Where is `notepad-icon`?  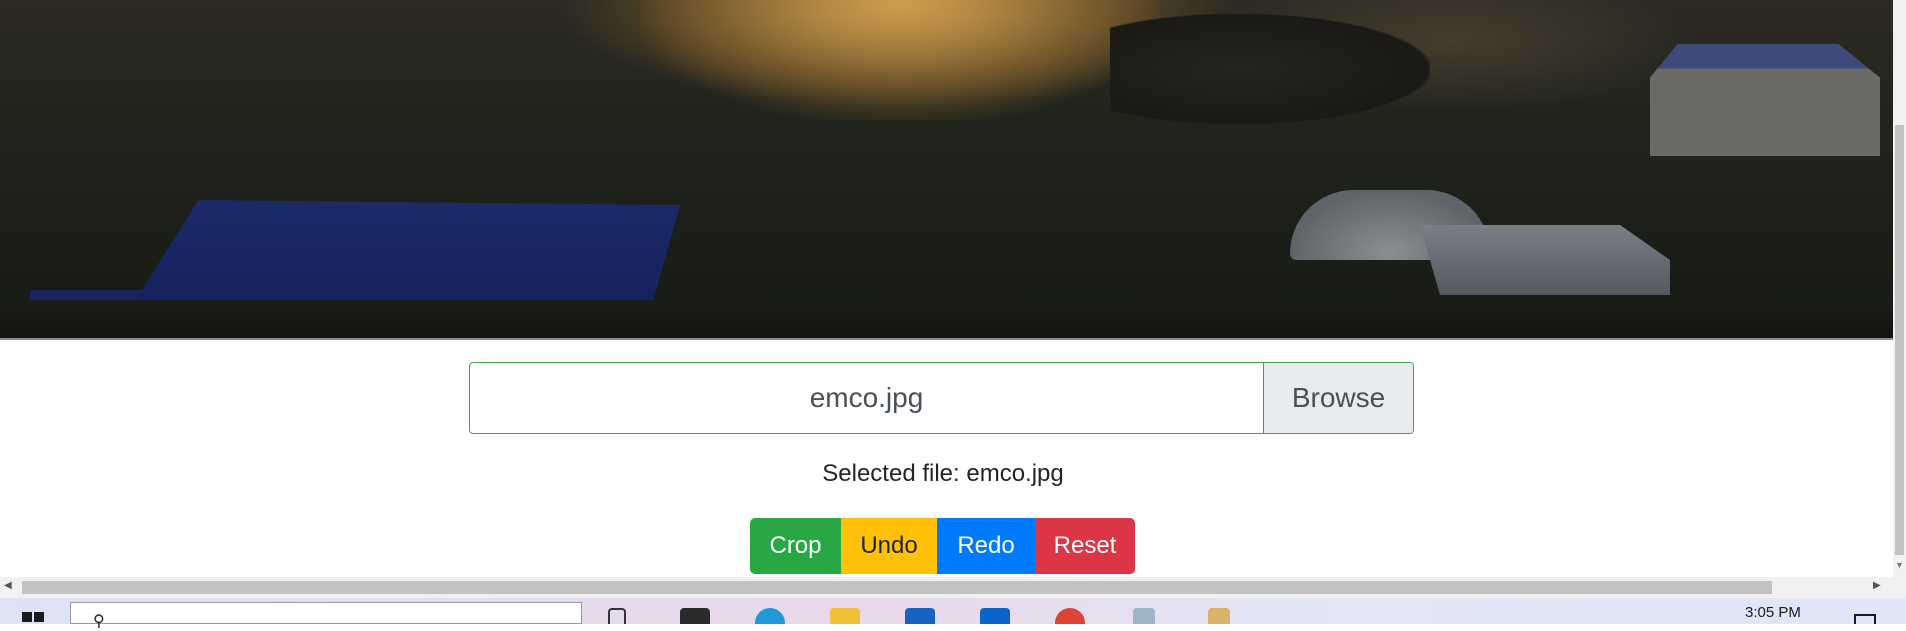
notepad-icon is located at coordinates (1144, 616).